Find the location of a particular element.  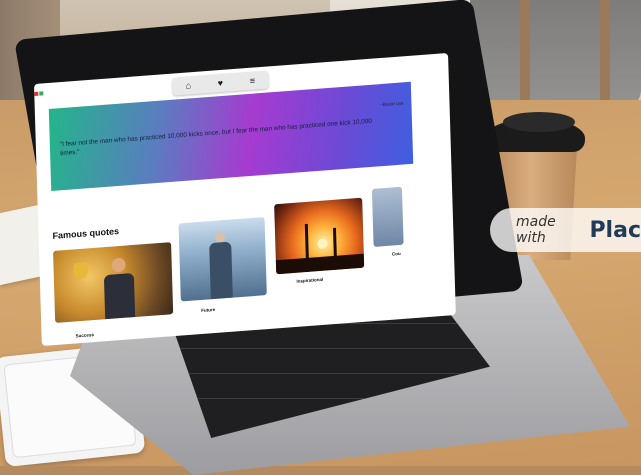

success-image is located at coordinates (113, 282).